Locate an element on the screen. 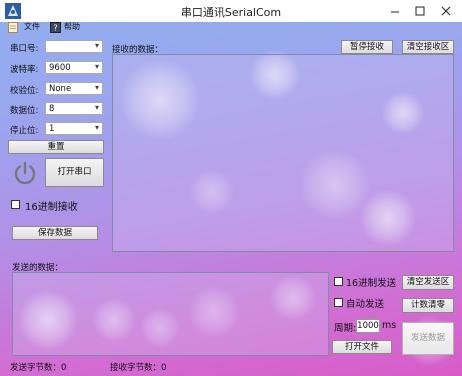  period-unit: ms is located at coordinates (389, 325).